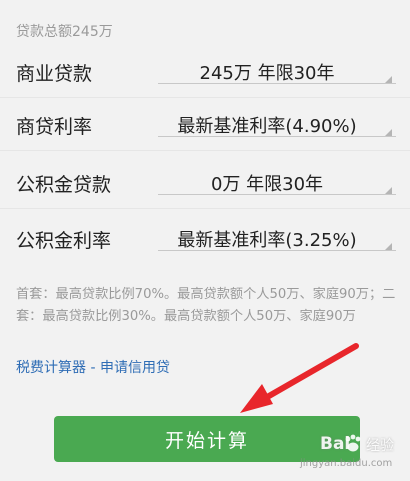  What do you see at coordinates (267, 125) in the screenshot?
I see `commercial-rate-value: 最新基准利率(4.90%)` at bounding box center [267, 125].